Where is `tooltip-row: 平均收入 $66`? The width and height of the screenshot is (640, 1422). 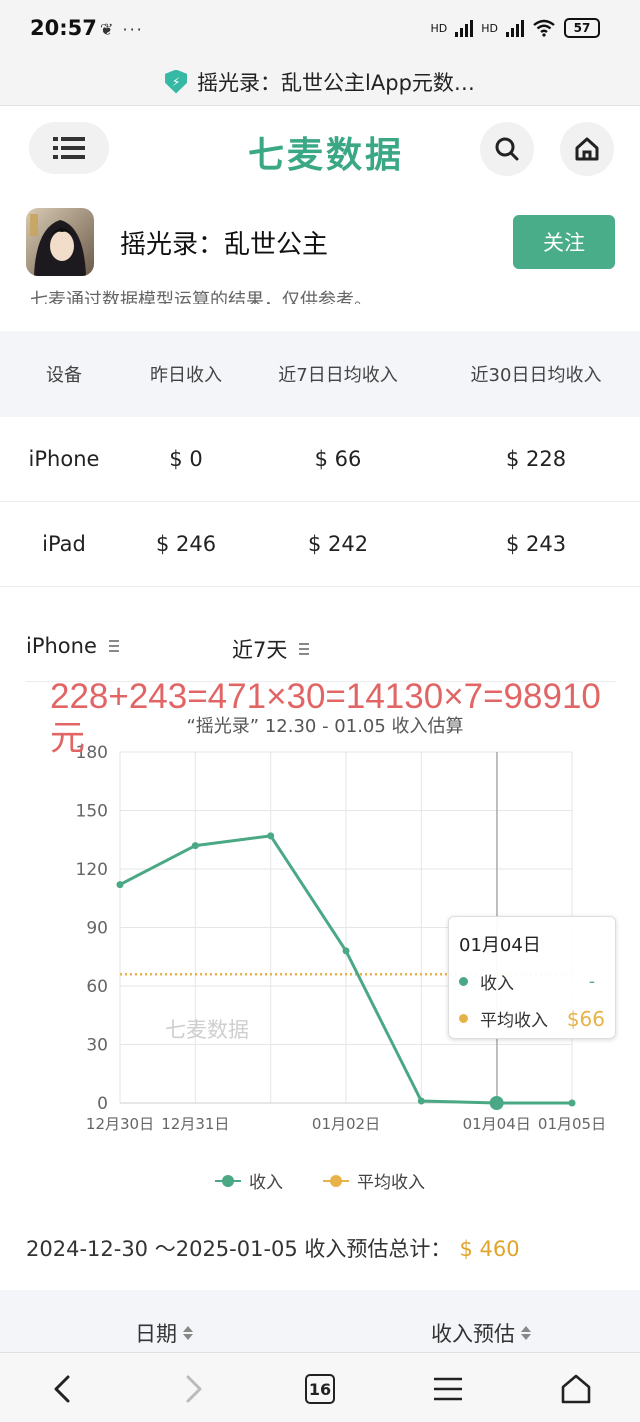 tooltip-row: 平均收入 $66 is located at coordinates (532, 1018).